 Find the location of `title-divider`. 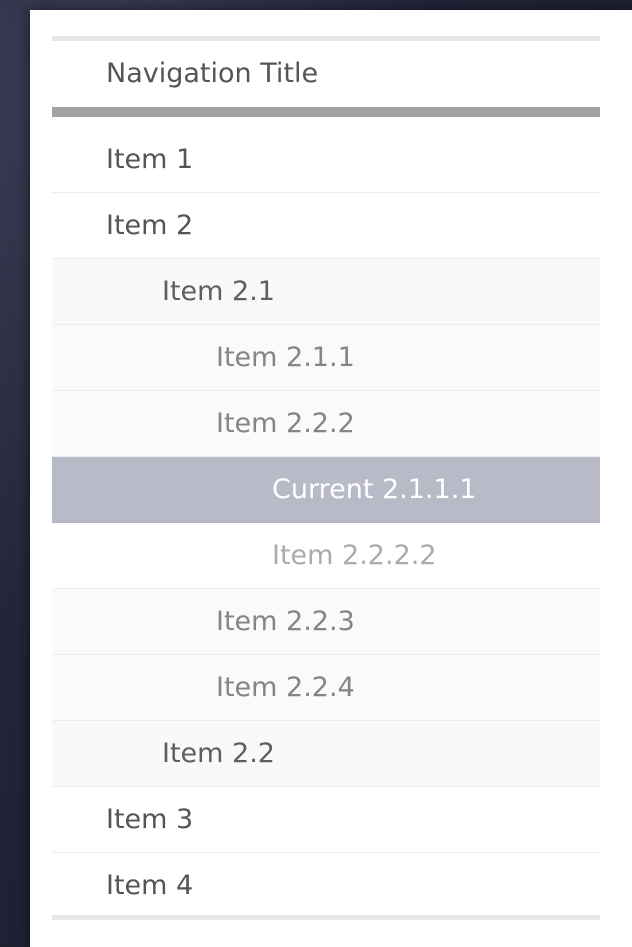

title-divider is located at coordinates (326, 112).